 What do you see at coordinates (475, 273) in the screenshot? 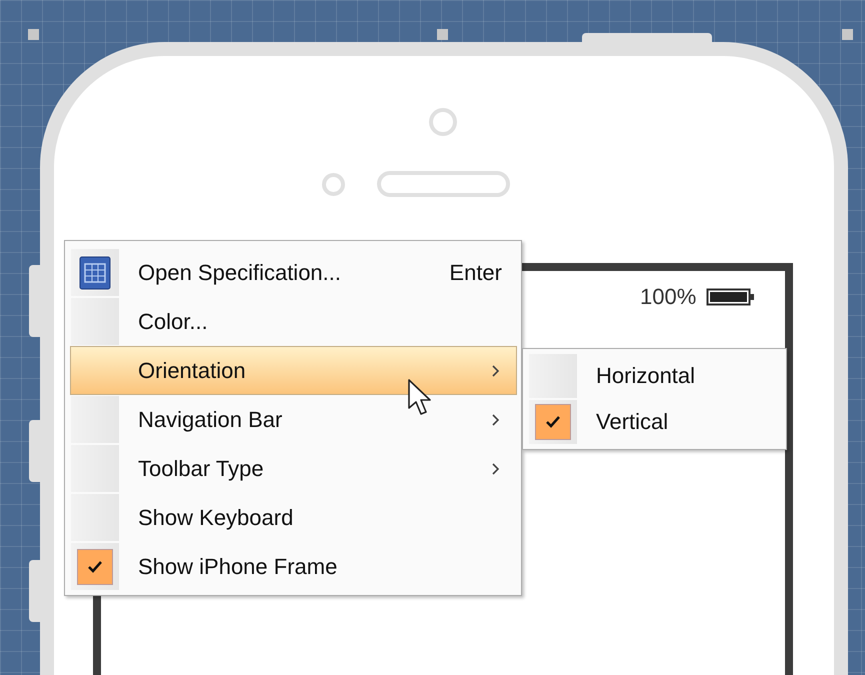
I see `shortcut-text: Enter` at bounding box center [475, 273].